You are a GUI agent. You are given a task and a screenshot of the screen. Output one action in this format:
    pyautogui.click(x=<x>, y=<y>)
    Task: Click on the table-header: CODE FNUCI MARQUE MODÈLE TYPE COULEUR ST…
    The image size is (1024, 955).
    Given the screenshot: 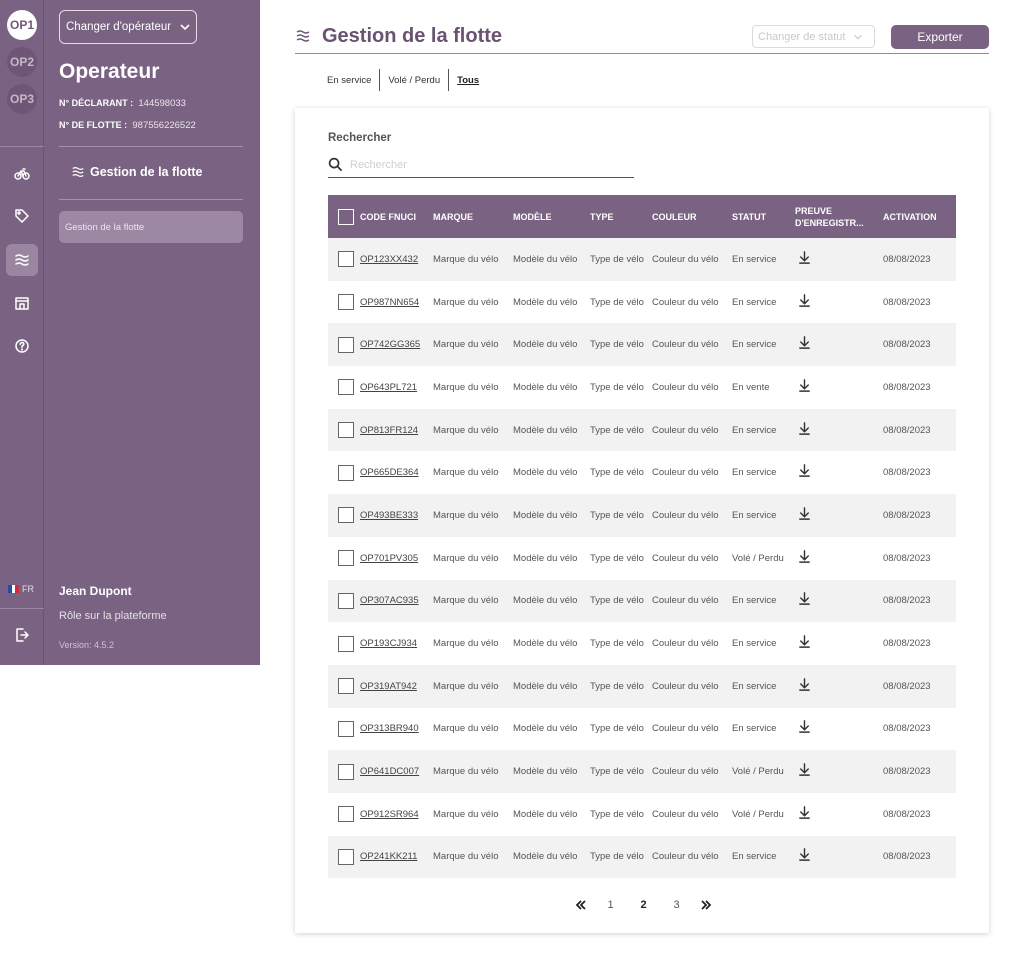 What is the action you would take?
    pyautogui.click(x=642, y=216)
    